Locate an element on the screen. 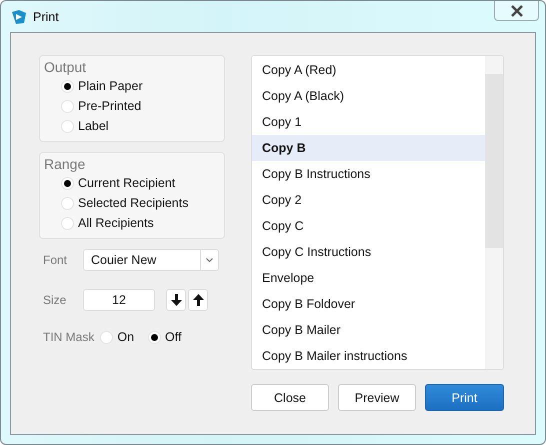 This screenshot has height=445, width=546. up-arrow-icon is located at coordinates (198, 300).